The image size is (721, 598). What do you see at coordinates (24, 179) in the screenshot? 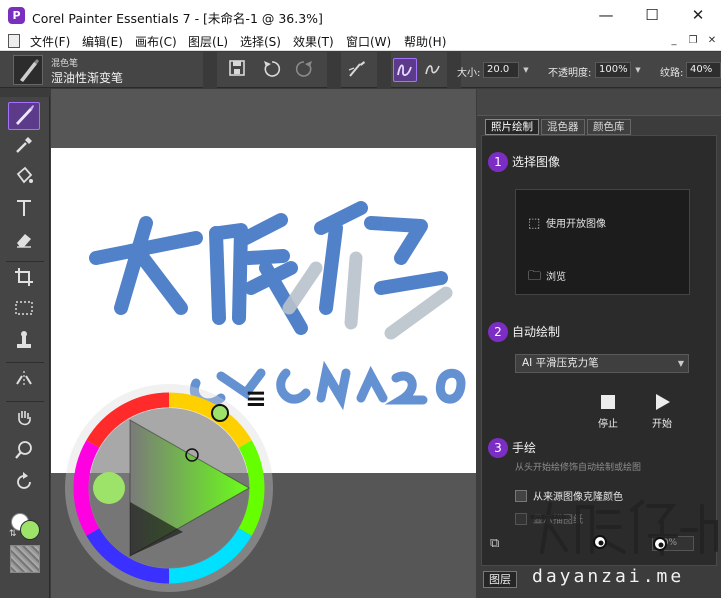
I see `paint-bucket-icon` at bounding box center [24, 179].